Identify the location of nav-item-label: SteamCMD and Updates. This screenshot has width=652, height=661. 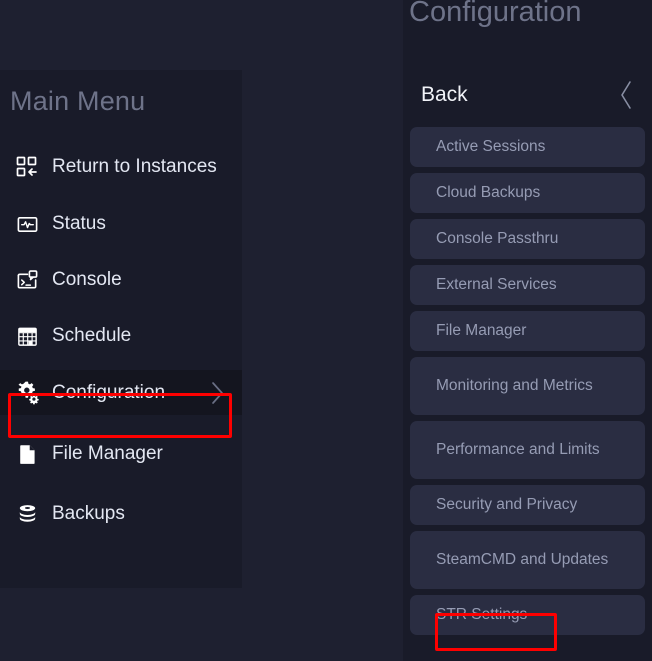
(522, 559).